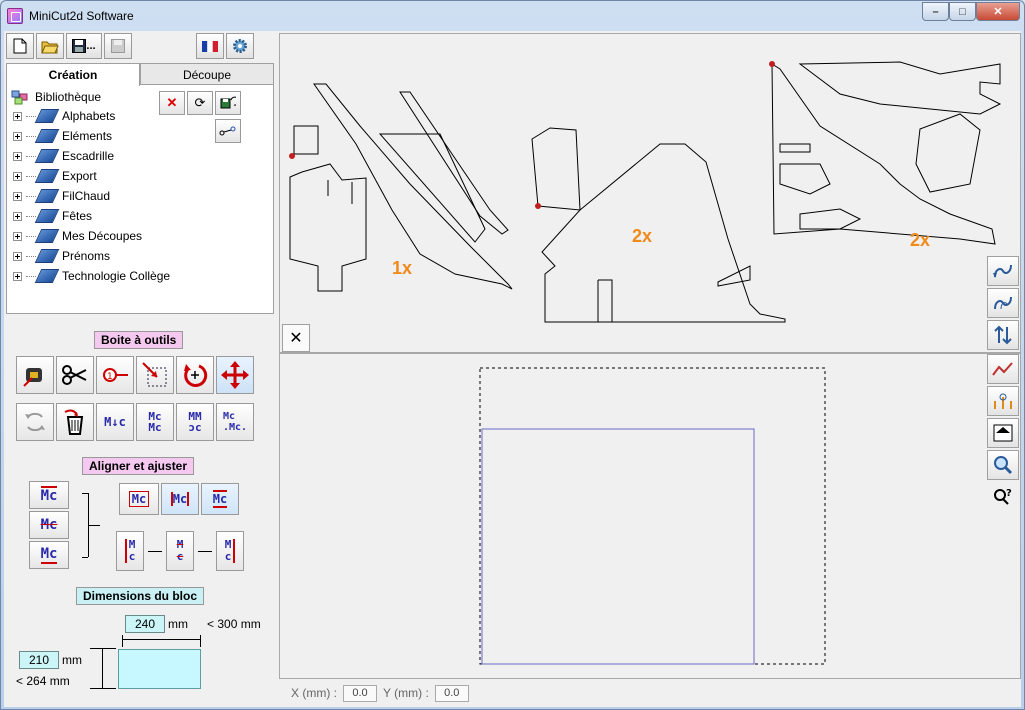 The width and height of the screenshot is (1025, 710). What do you see at coordinates (62, 136) in the screenshot?
I see `tree-item-elements: Eléments` at bounding box center [62, 136].